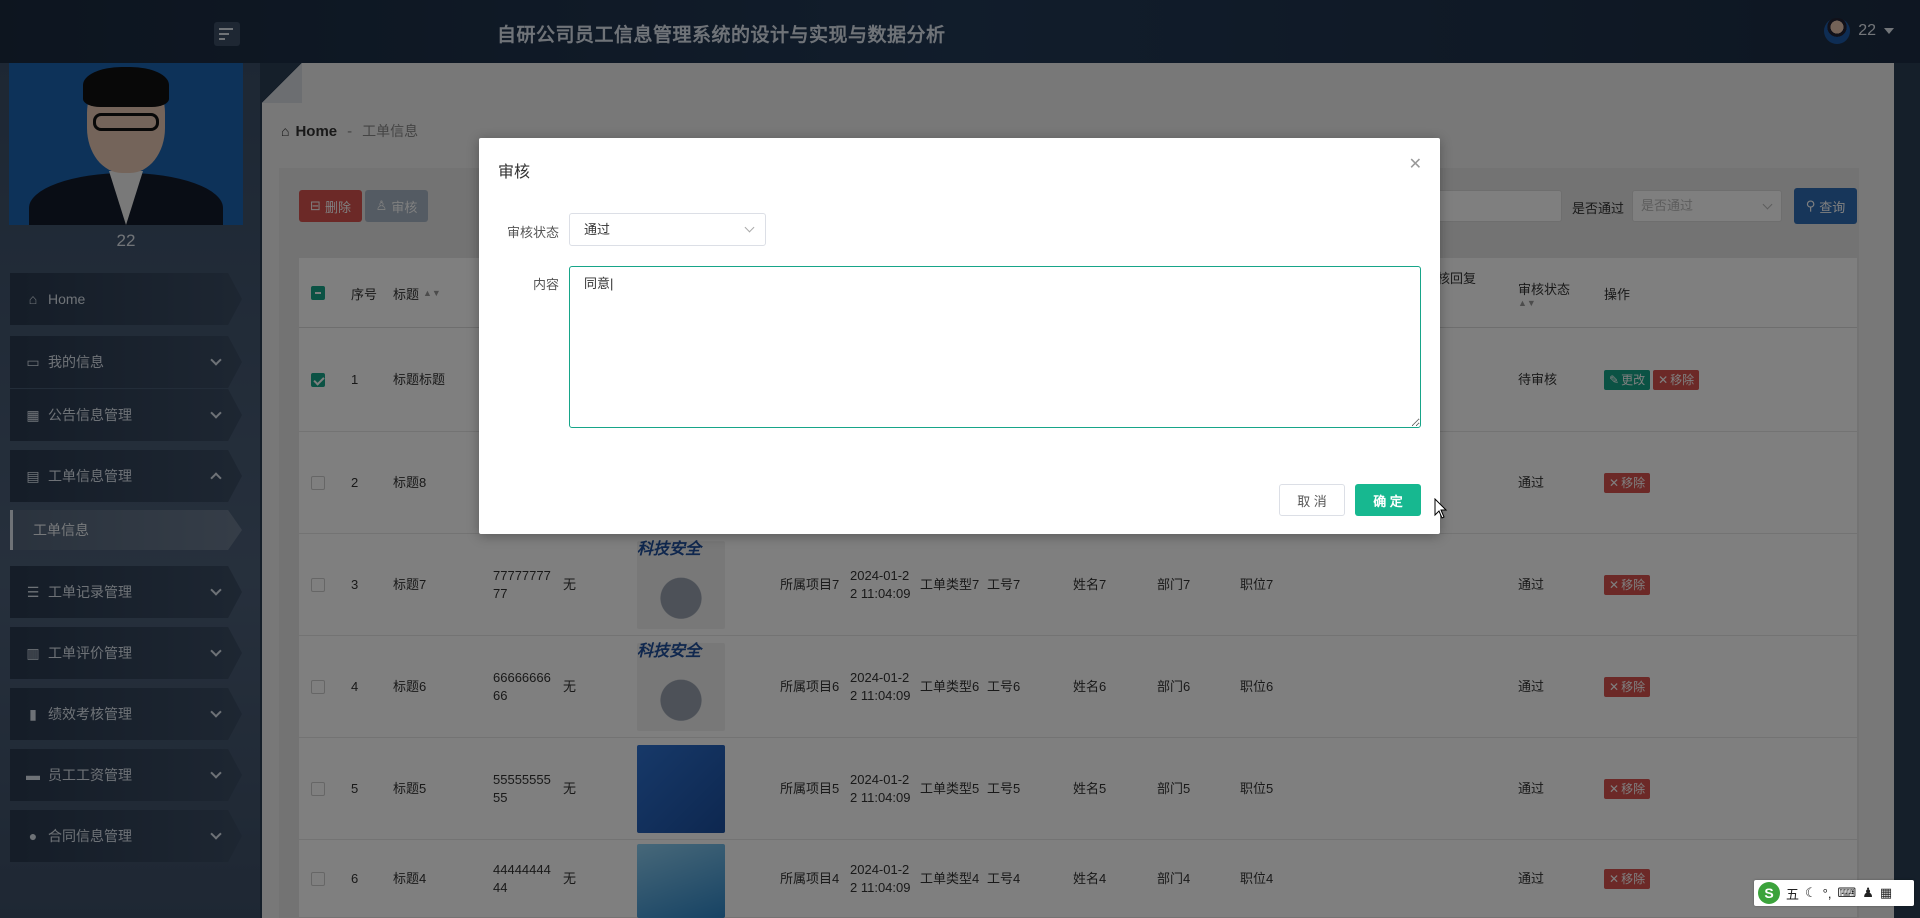  Describe the element at coordinates (1886, 893) in the screenshot. I see `grid-icon: ▦` at that location.